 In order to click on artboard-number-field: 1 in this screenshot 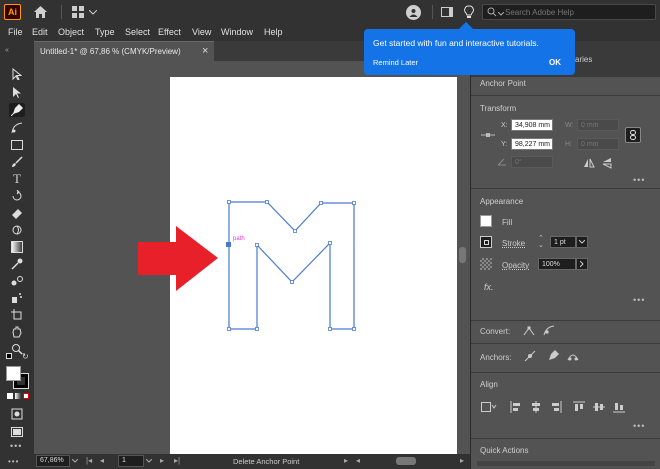, I will do `click(131, 461)`.